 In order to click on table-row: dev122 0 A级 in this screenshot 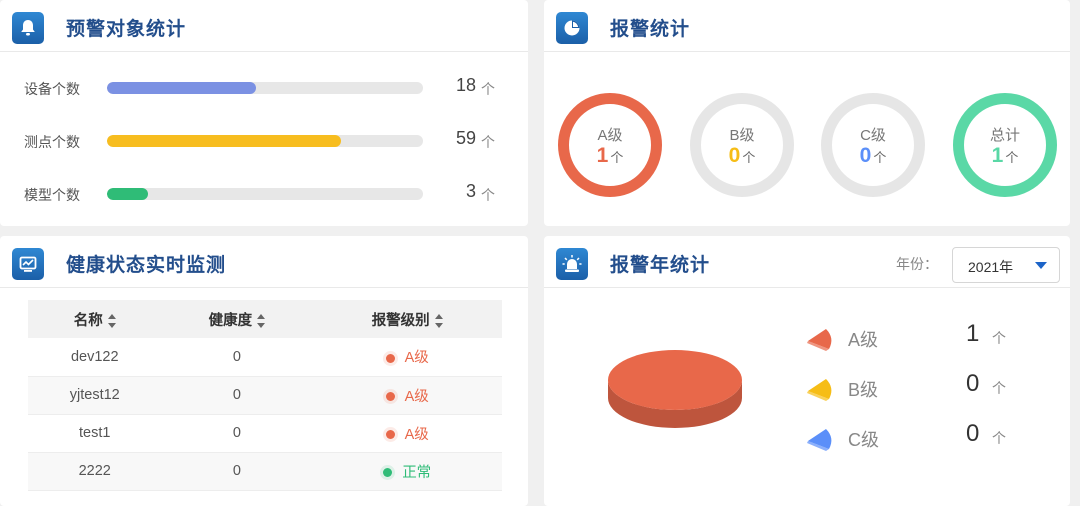, I will do `click(265, 357)`.